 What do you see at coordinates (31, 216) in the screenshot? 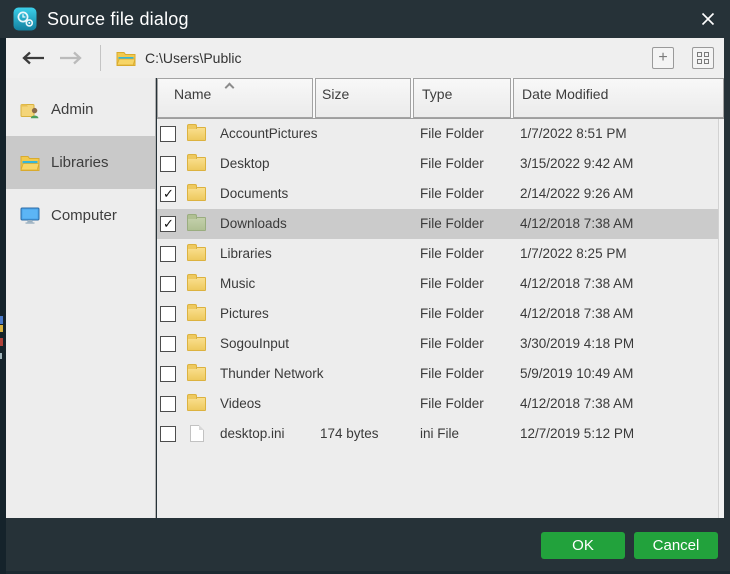
I see `computer-icon` at bounding box center [31, 216].